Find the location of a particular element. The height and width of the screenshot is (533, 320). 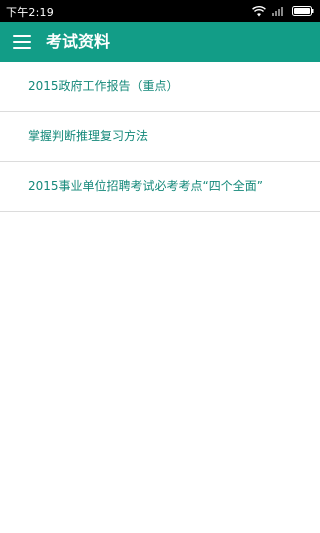

list-item-label: 2015事业单位招聘考试必考考点“四个全面” is located at coordinates (145, 186).